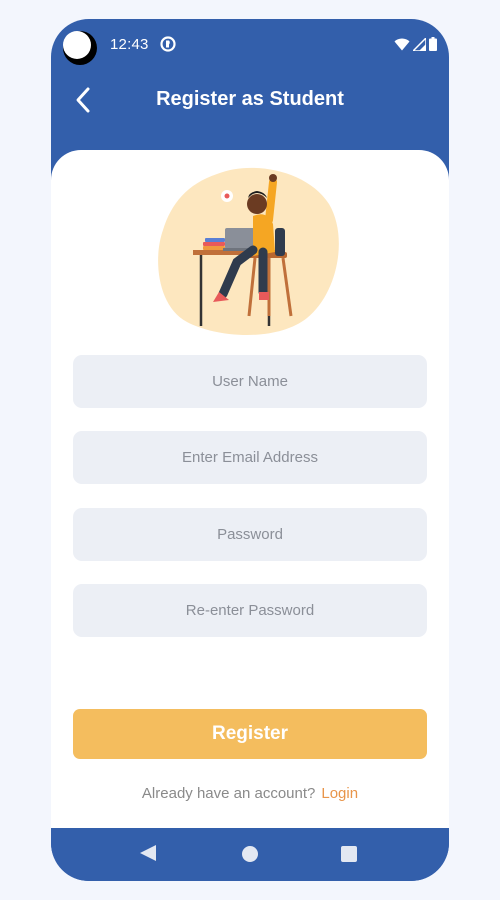  Describe the element at coordinates (228, 793) in the screenshot. I see `login-prompt: Already have an account?` at that location.